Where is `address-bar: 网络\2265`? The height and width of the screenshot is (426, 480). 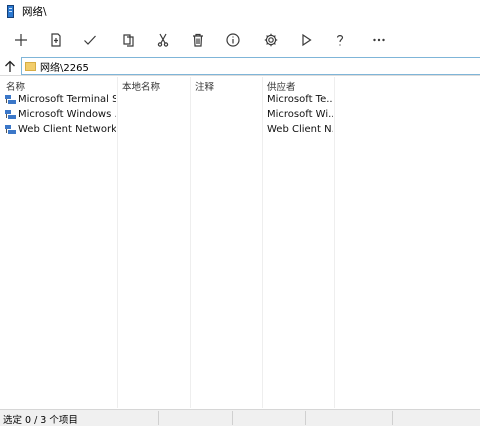
address-bar: 网络\2265 is located at coordinates (240, 66).